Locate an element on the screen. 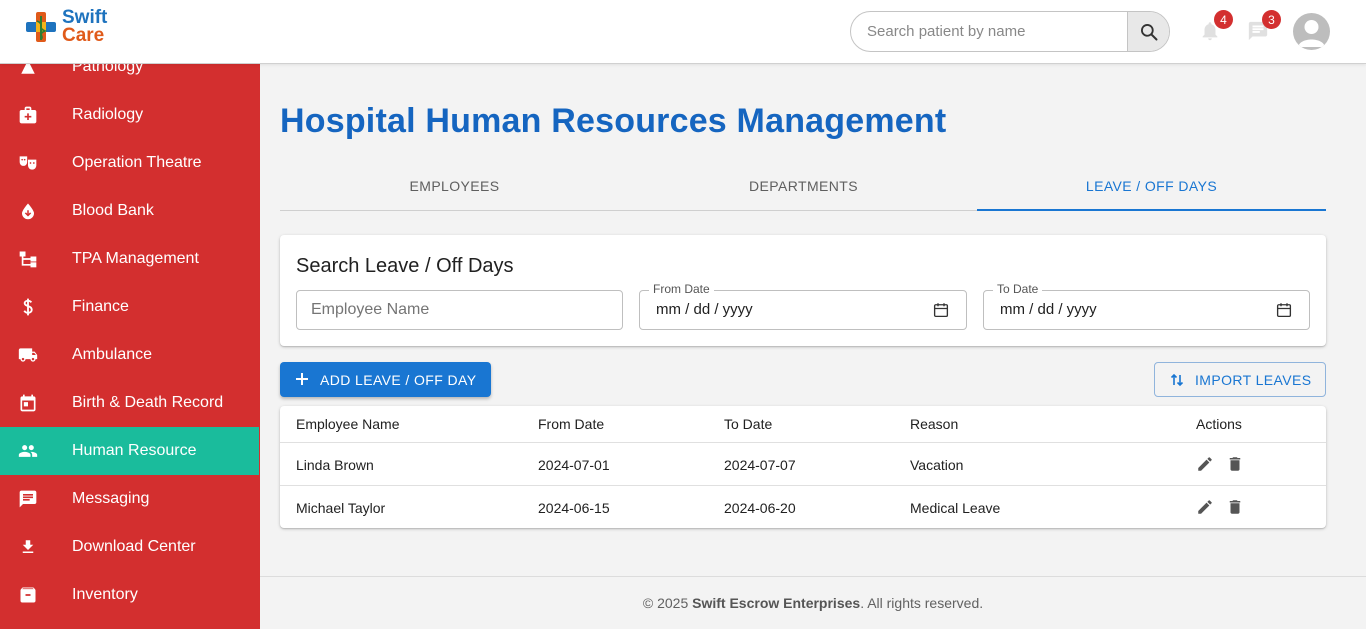 Image resolution: width=1366 pixels, height=629 pixels. tab-employees: EMPLOYEES is located at coordinates (454, 186).